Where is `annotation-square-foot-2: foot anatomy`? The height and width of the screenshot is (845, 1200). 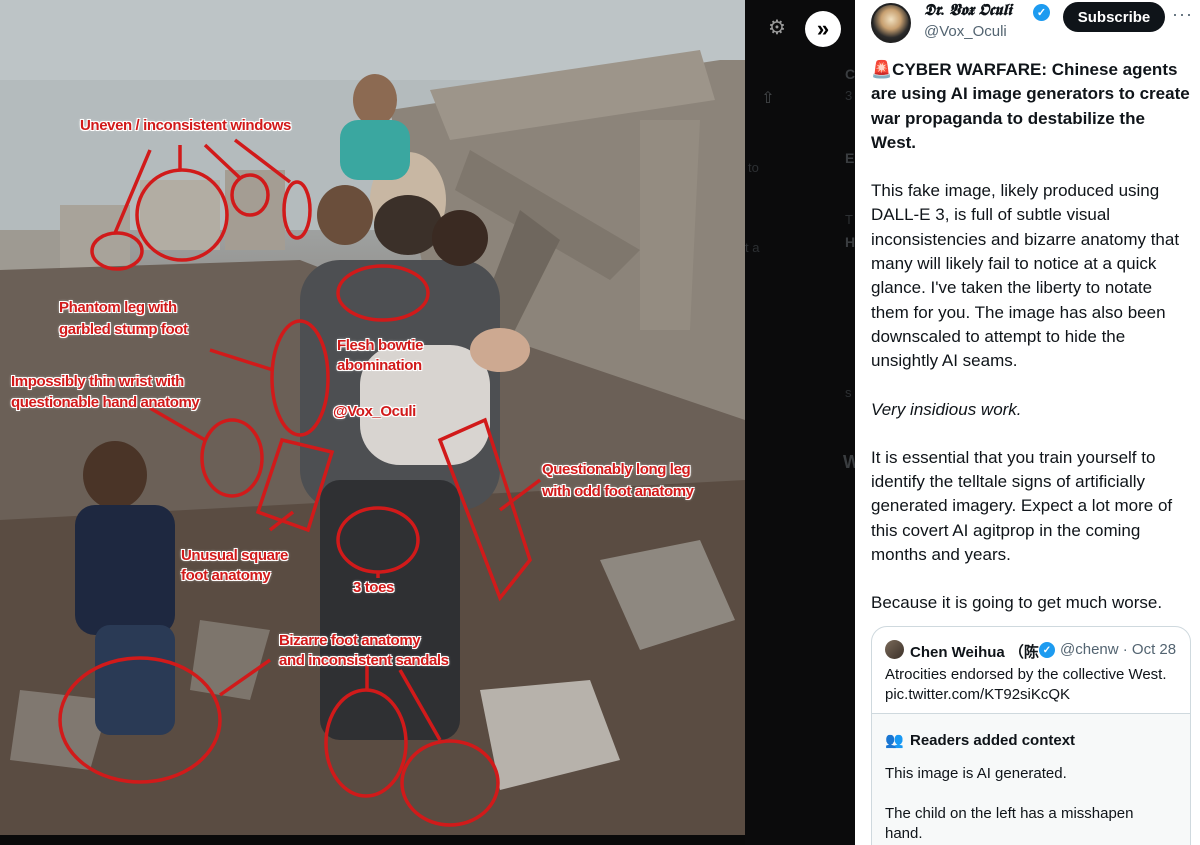
annotation-square-foot-2: foot anatomy is located at coordinates (226, 575).